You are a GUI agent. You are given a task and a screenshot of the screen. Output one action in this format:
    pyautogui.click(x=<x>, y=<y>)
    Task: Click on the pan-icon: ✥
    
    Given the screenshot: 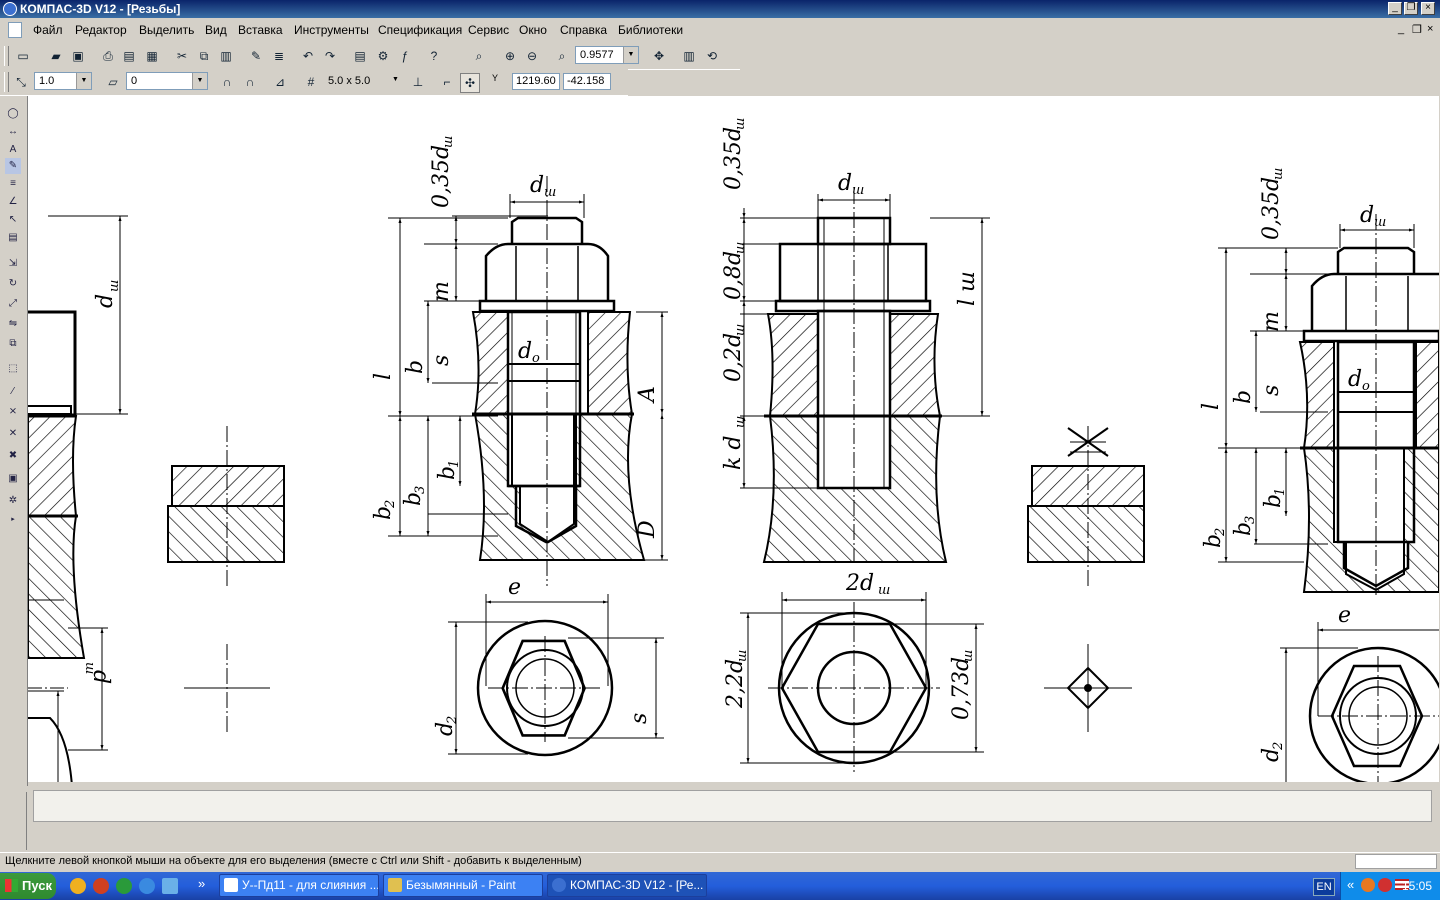 What is the action you would take?
    pyautogui.click(x=659, y=56)
    